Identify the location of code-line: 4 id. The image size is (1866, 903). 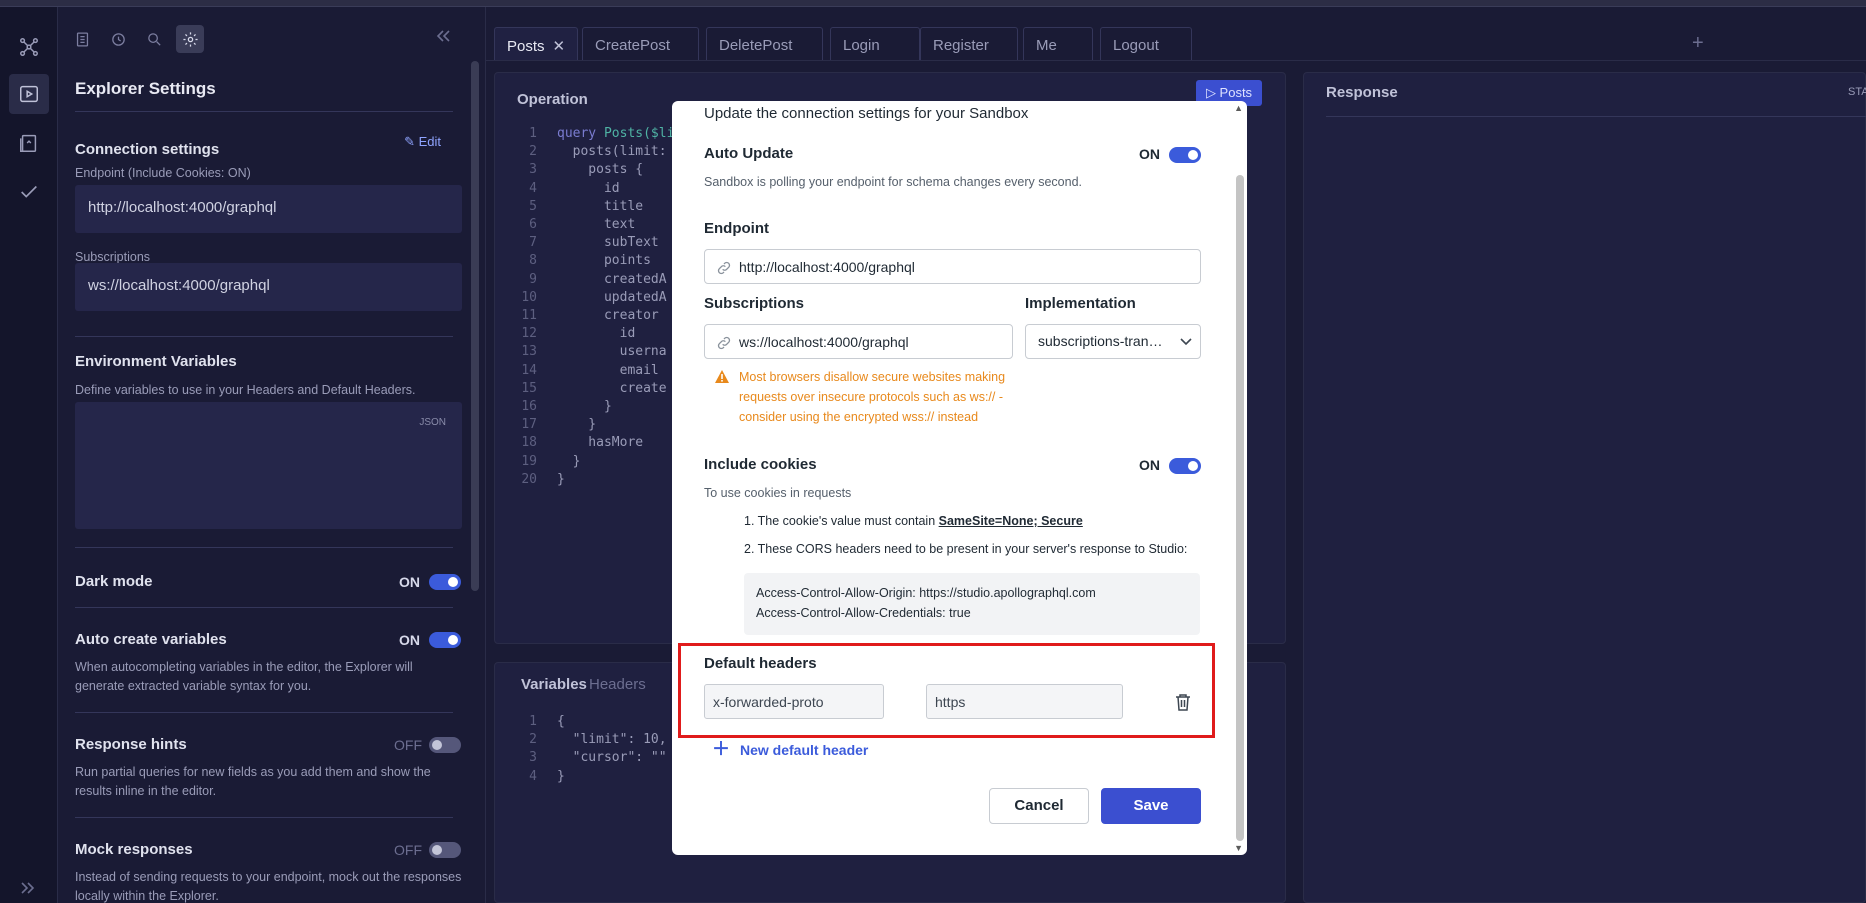
(594, 189).